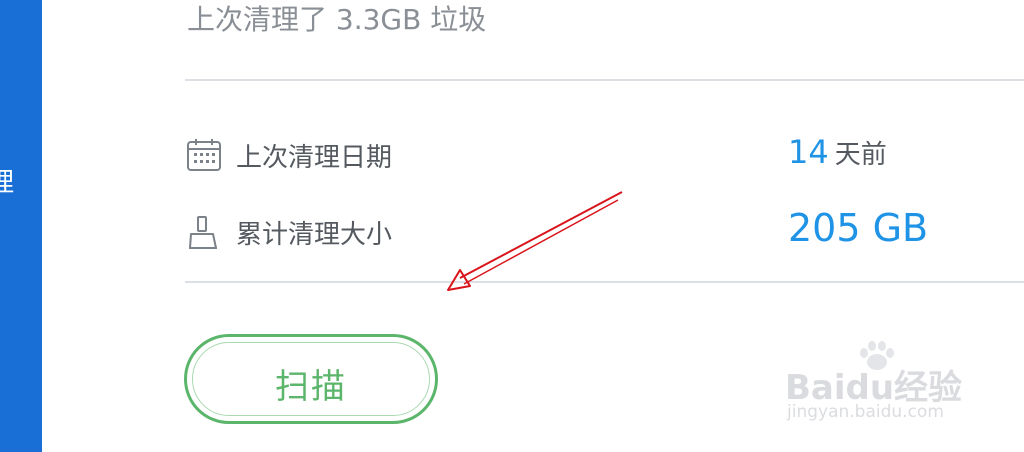  I want to click on scan-button: 扫描, so click(311, 379).